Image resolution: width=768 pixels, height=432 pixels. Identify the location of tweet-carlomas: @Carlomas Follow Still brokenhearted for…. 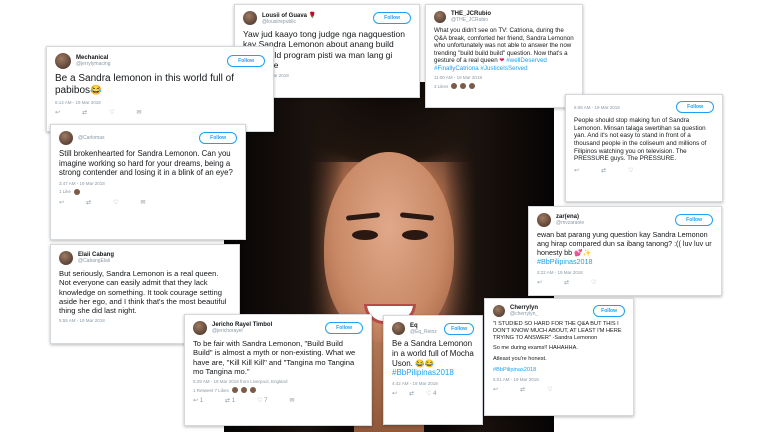
(148, 182).